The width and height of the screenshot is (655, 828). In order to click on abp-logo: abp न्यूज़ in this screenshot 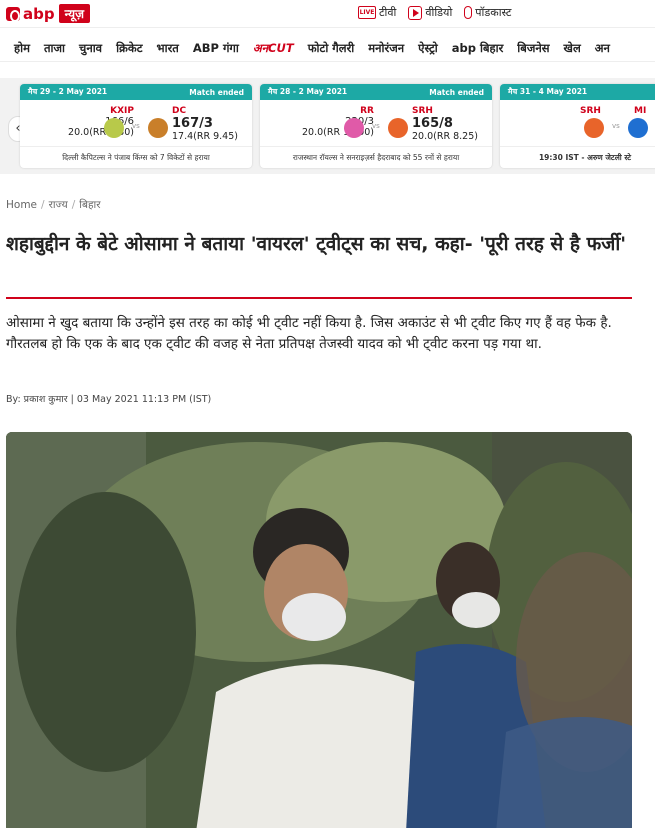, I will do `click(48, 13)`.